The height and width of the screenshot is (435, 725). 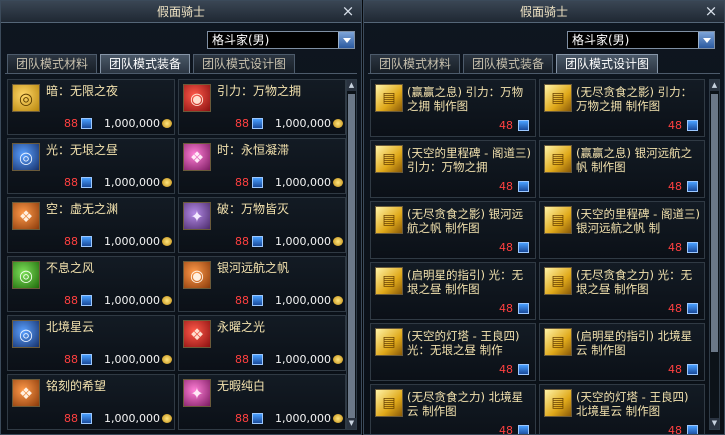 I want to click on item-name: (天空的里程碑 - 阁道三) 引力：万物之拥, so click(x=469, y=160).